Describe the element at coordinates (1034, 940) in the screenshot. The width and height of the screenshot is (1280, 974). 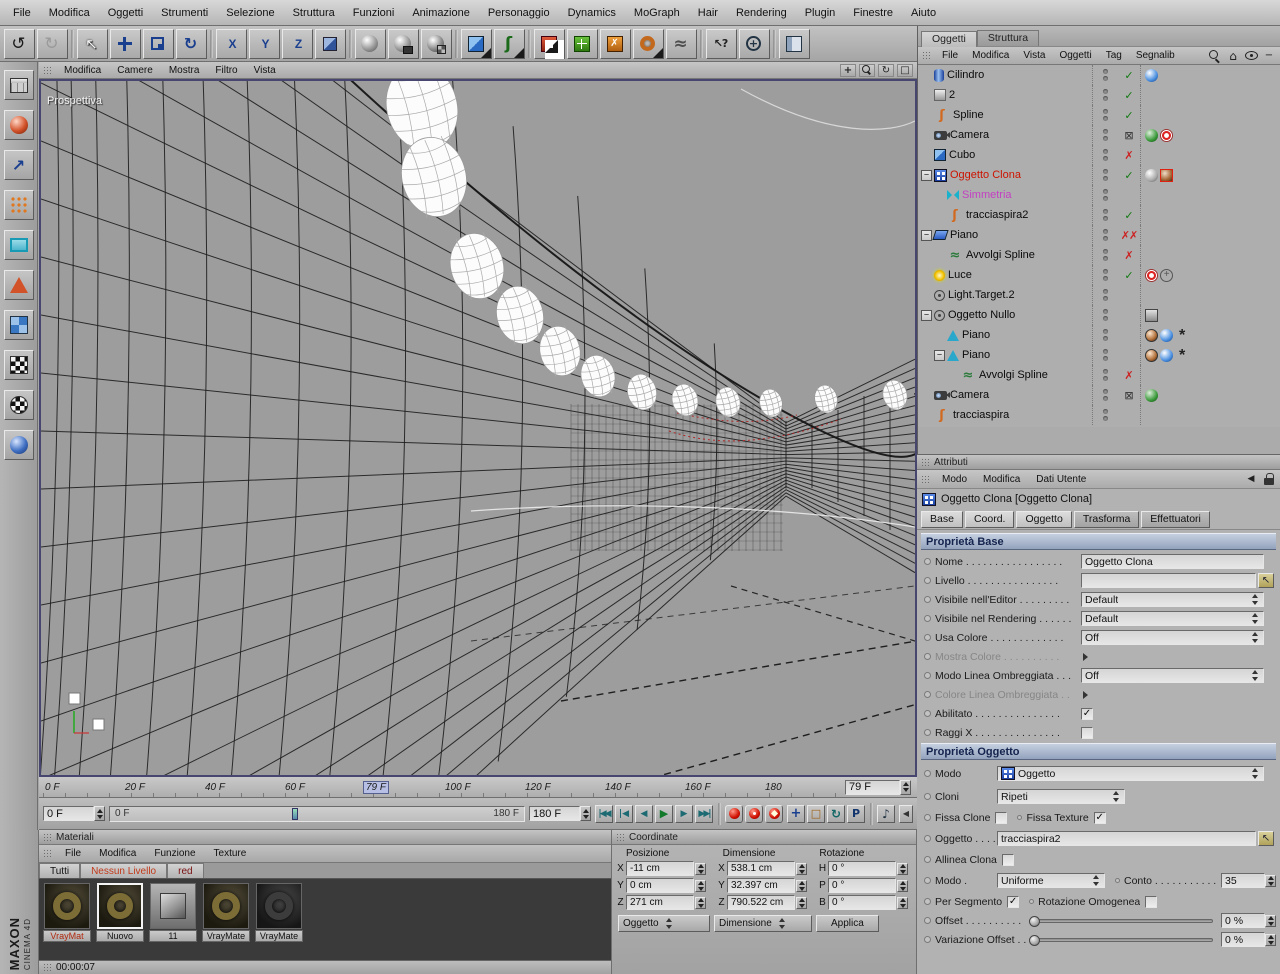
I see `slider-knob` at that location.